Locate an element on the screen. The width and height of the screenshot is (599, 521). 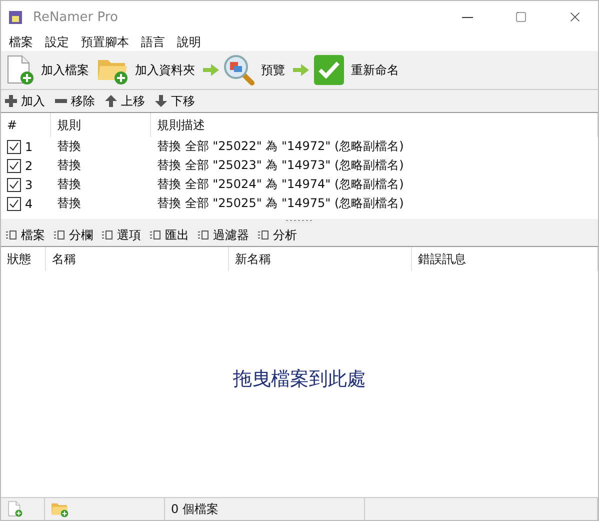
drop-hint: 拖曳檔案到此處 is located at coordinates (299, 379).